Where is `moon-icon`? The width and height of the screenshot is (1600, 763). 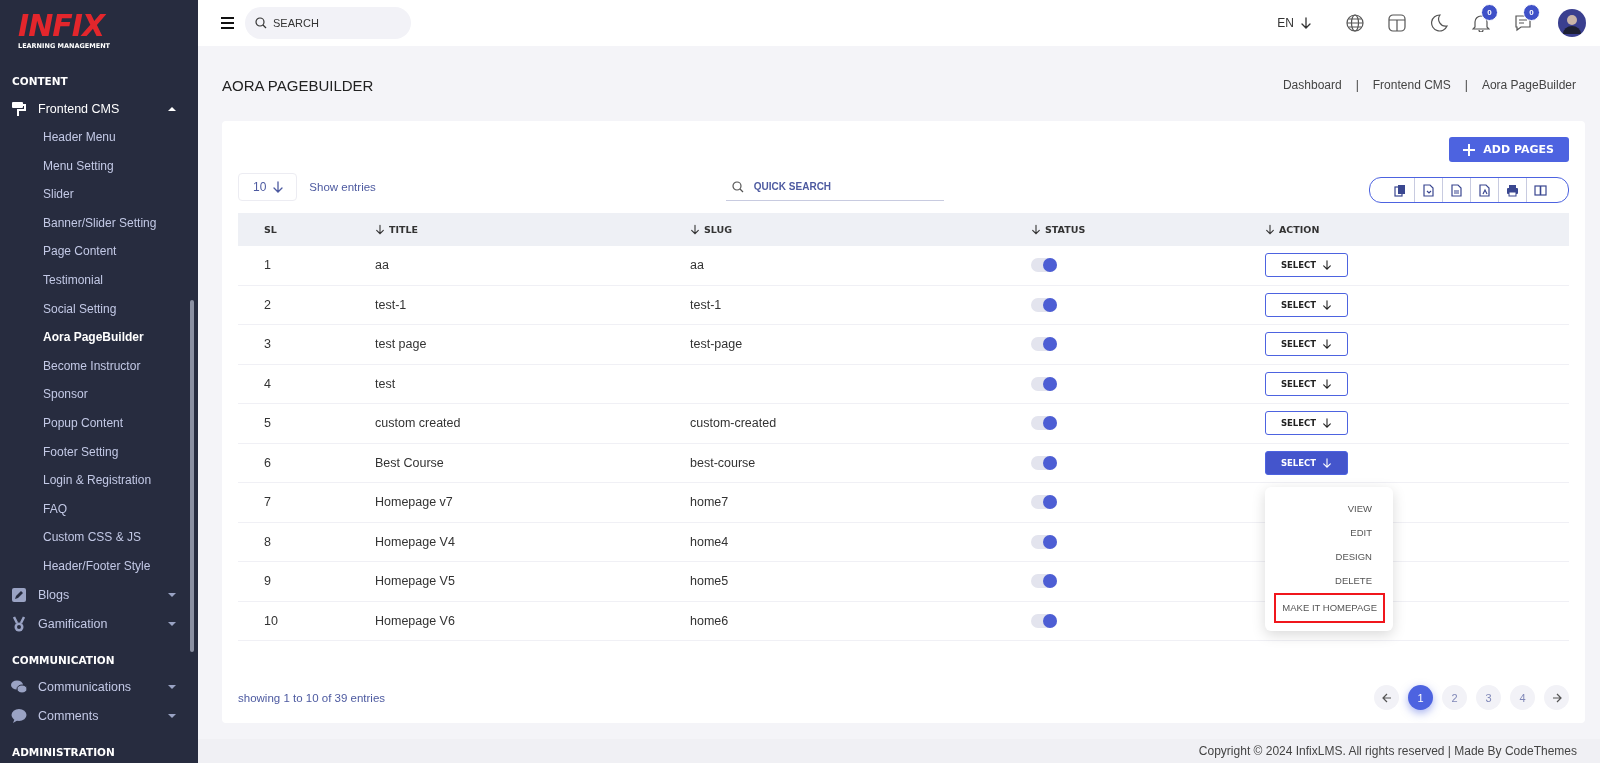
moon-icon is located at coordinates (1439, 23).